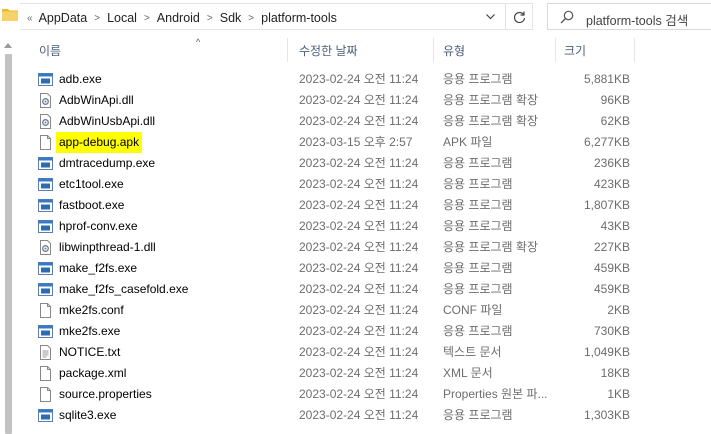  I want to click on column-header-type: 유형, so click(498, 50).